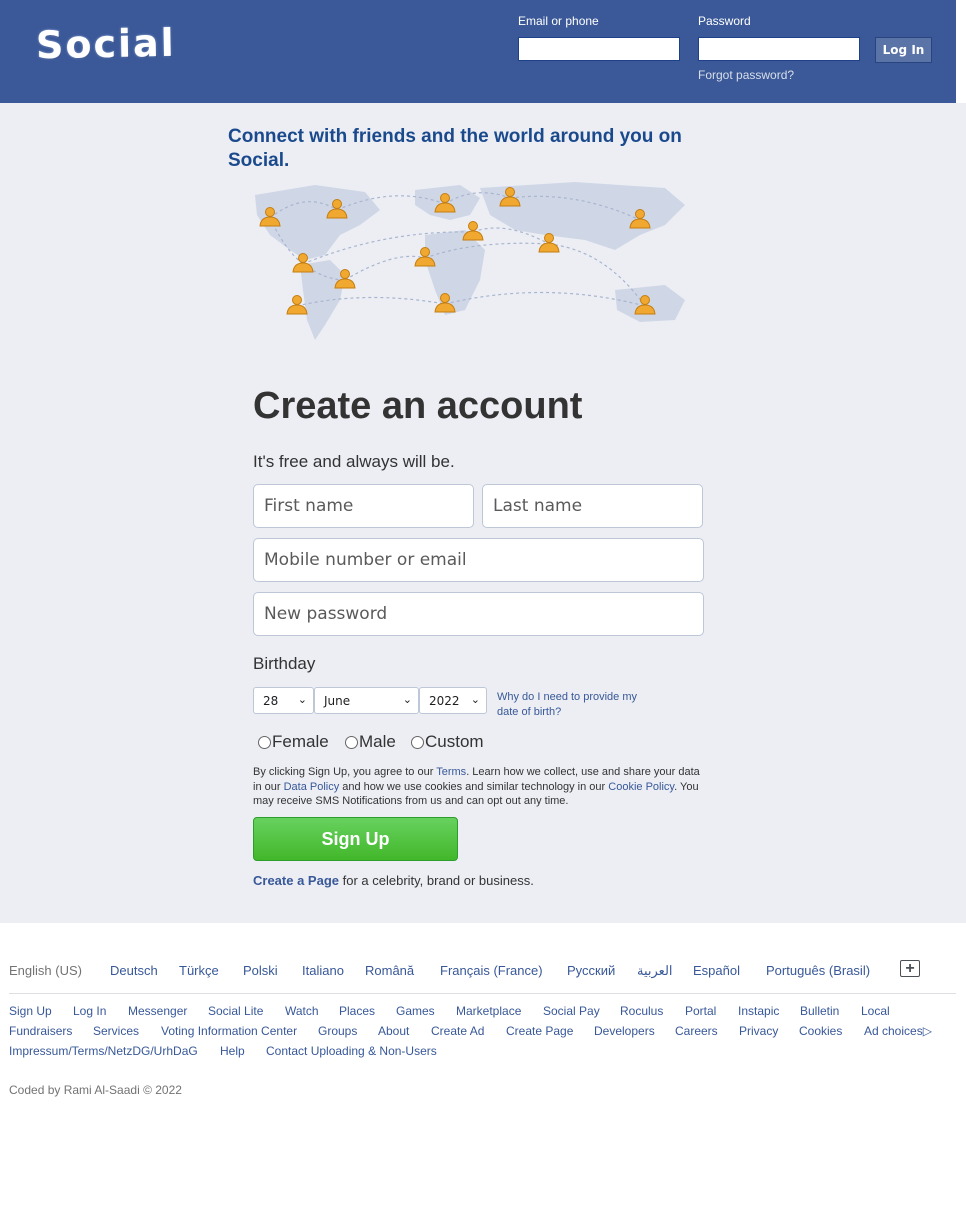  Describe the element at coordinates (451, 772) in the screenshot. I see `terms-link: Terms` at that location.